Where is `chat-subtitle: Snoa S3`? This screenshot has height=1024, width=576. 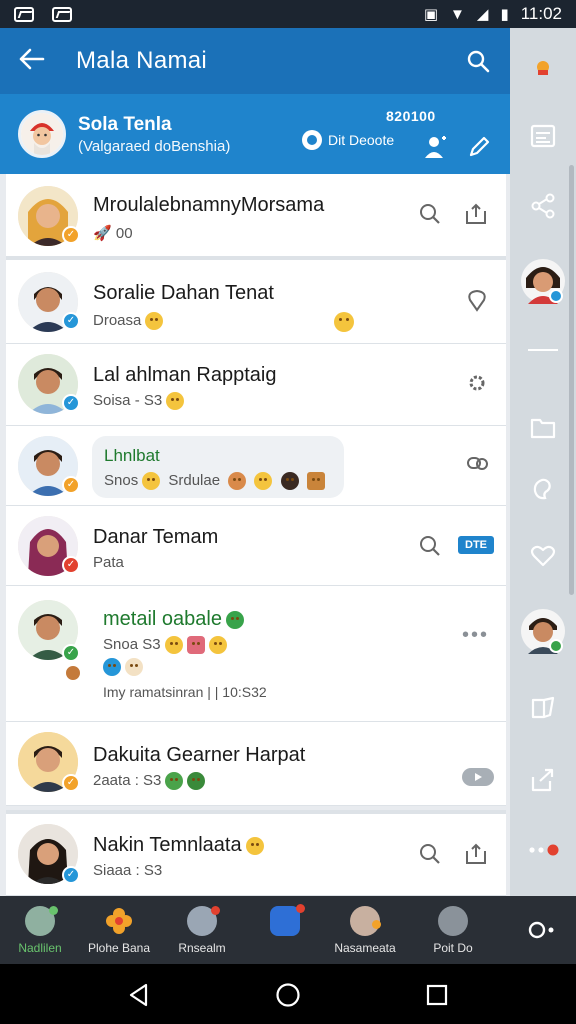 chat-subtitle: Snoa S3 is located at coordinates (165, 645).